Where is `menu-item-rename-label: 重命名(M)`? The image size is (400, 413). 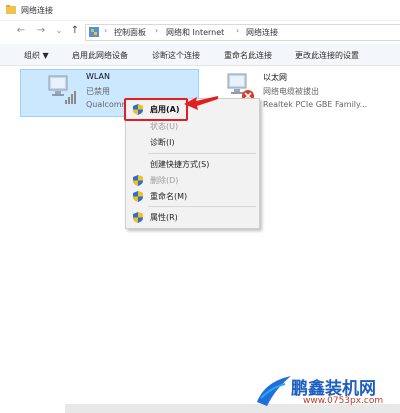 menu-item-rename-label: 重命名(M) is located at coordinates (169, 196).